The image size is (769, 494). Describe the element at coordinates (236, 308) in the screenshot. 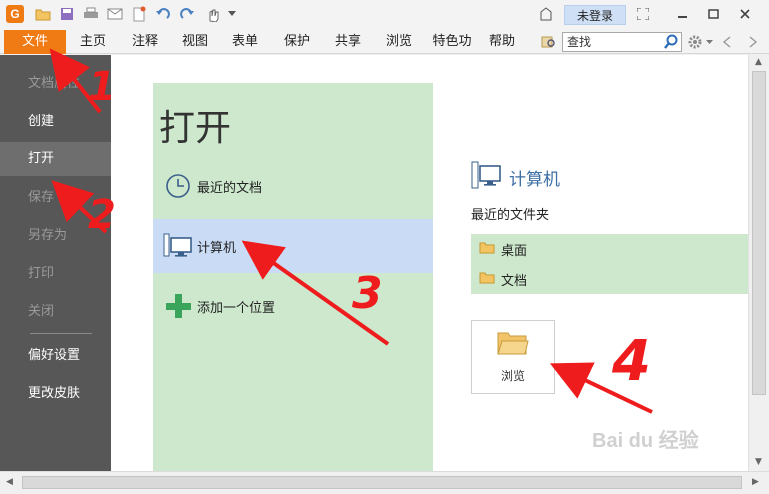

I see `open-option-label: 添加一个位置` at that location.